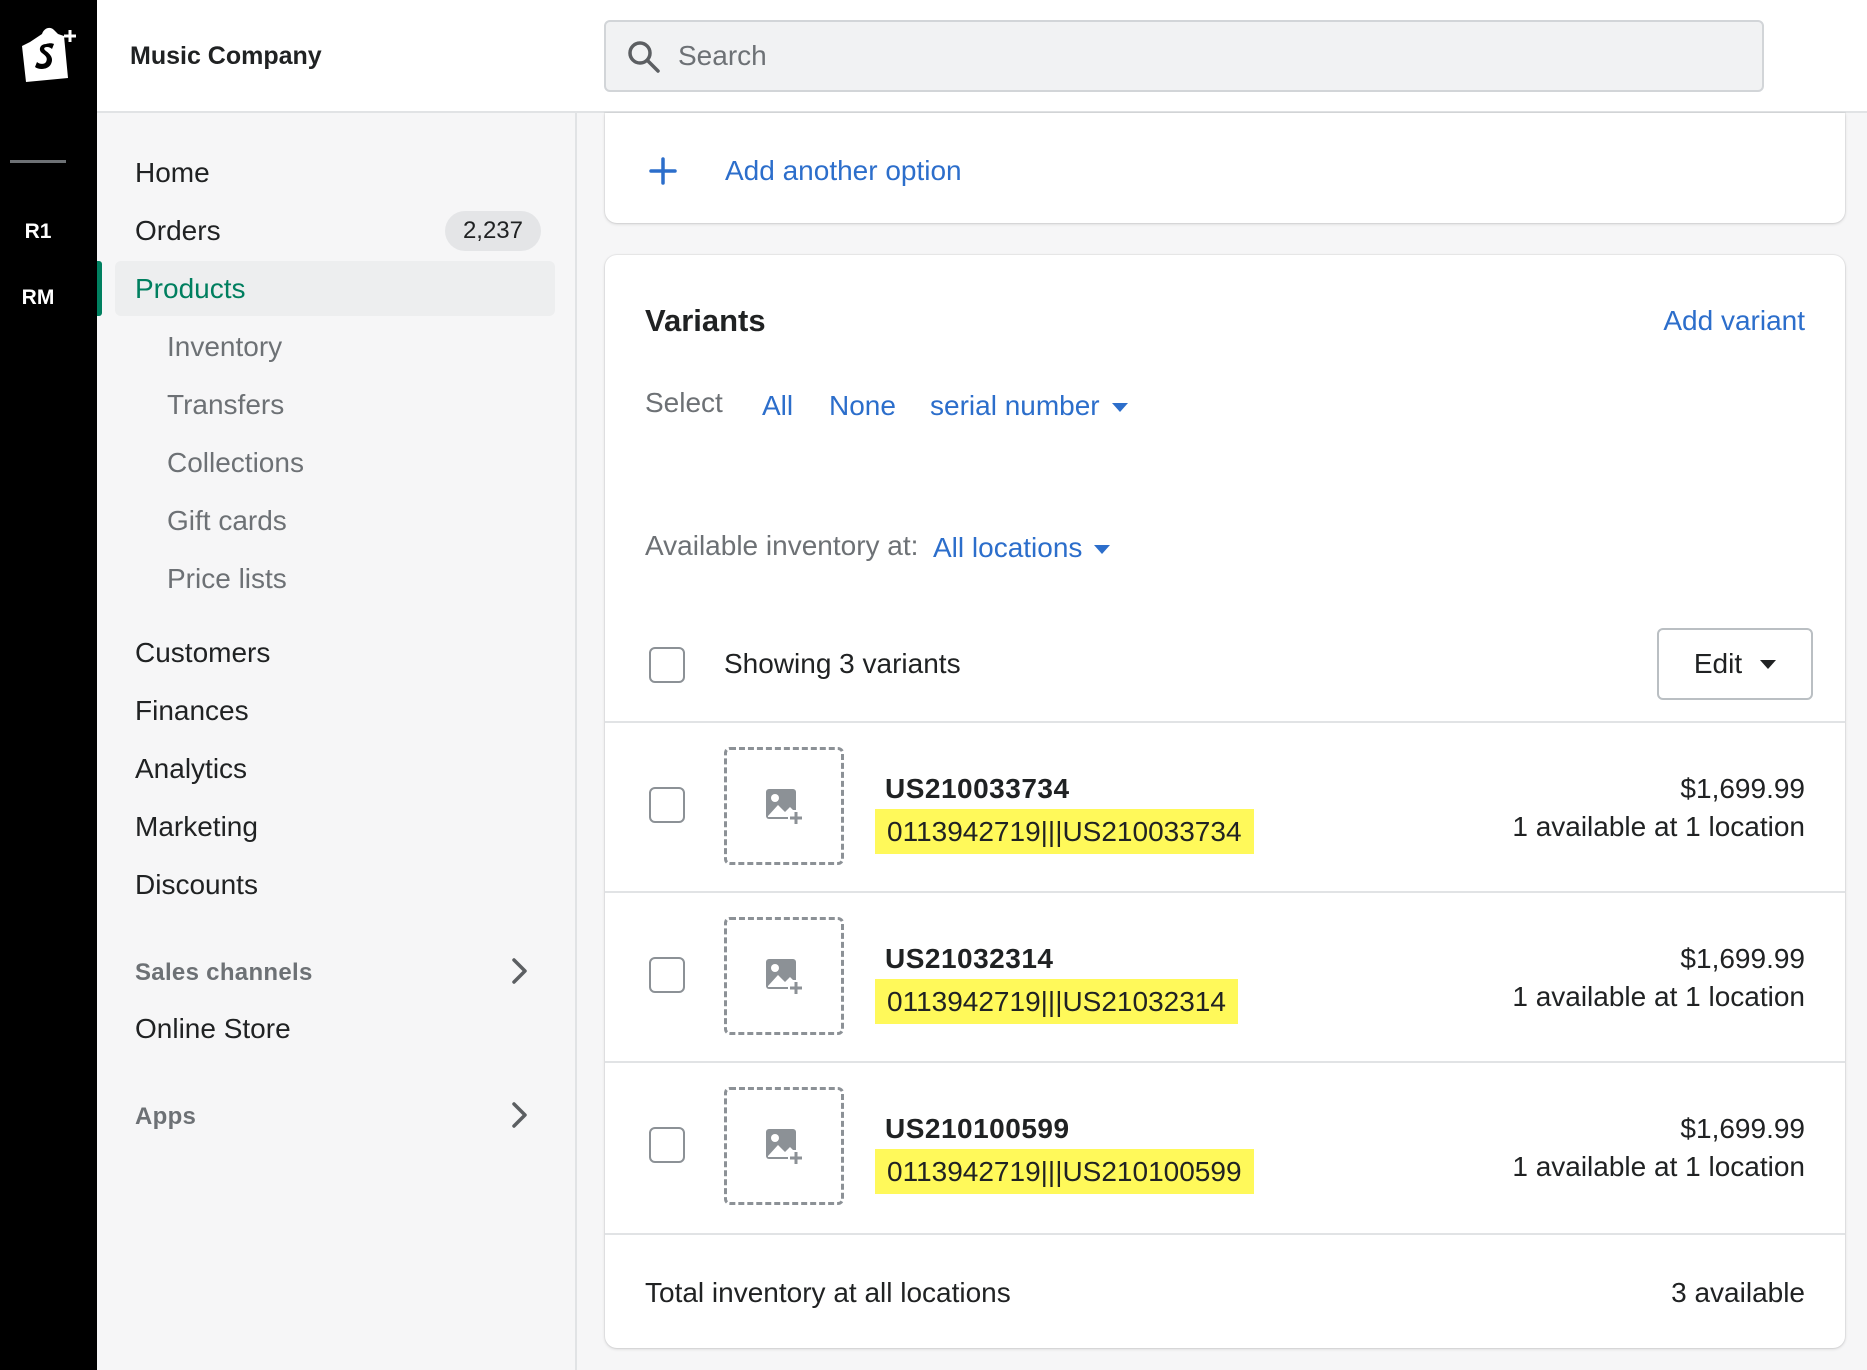 The height and width of the screenshot is (1370, 1867). I want to click on sidebar-item-label: Home, so click(172, 172).